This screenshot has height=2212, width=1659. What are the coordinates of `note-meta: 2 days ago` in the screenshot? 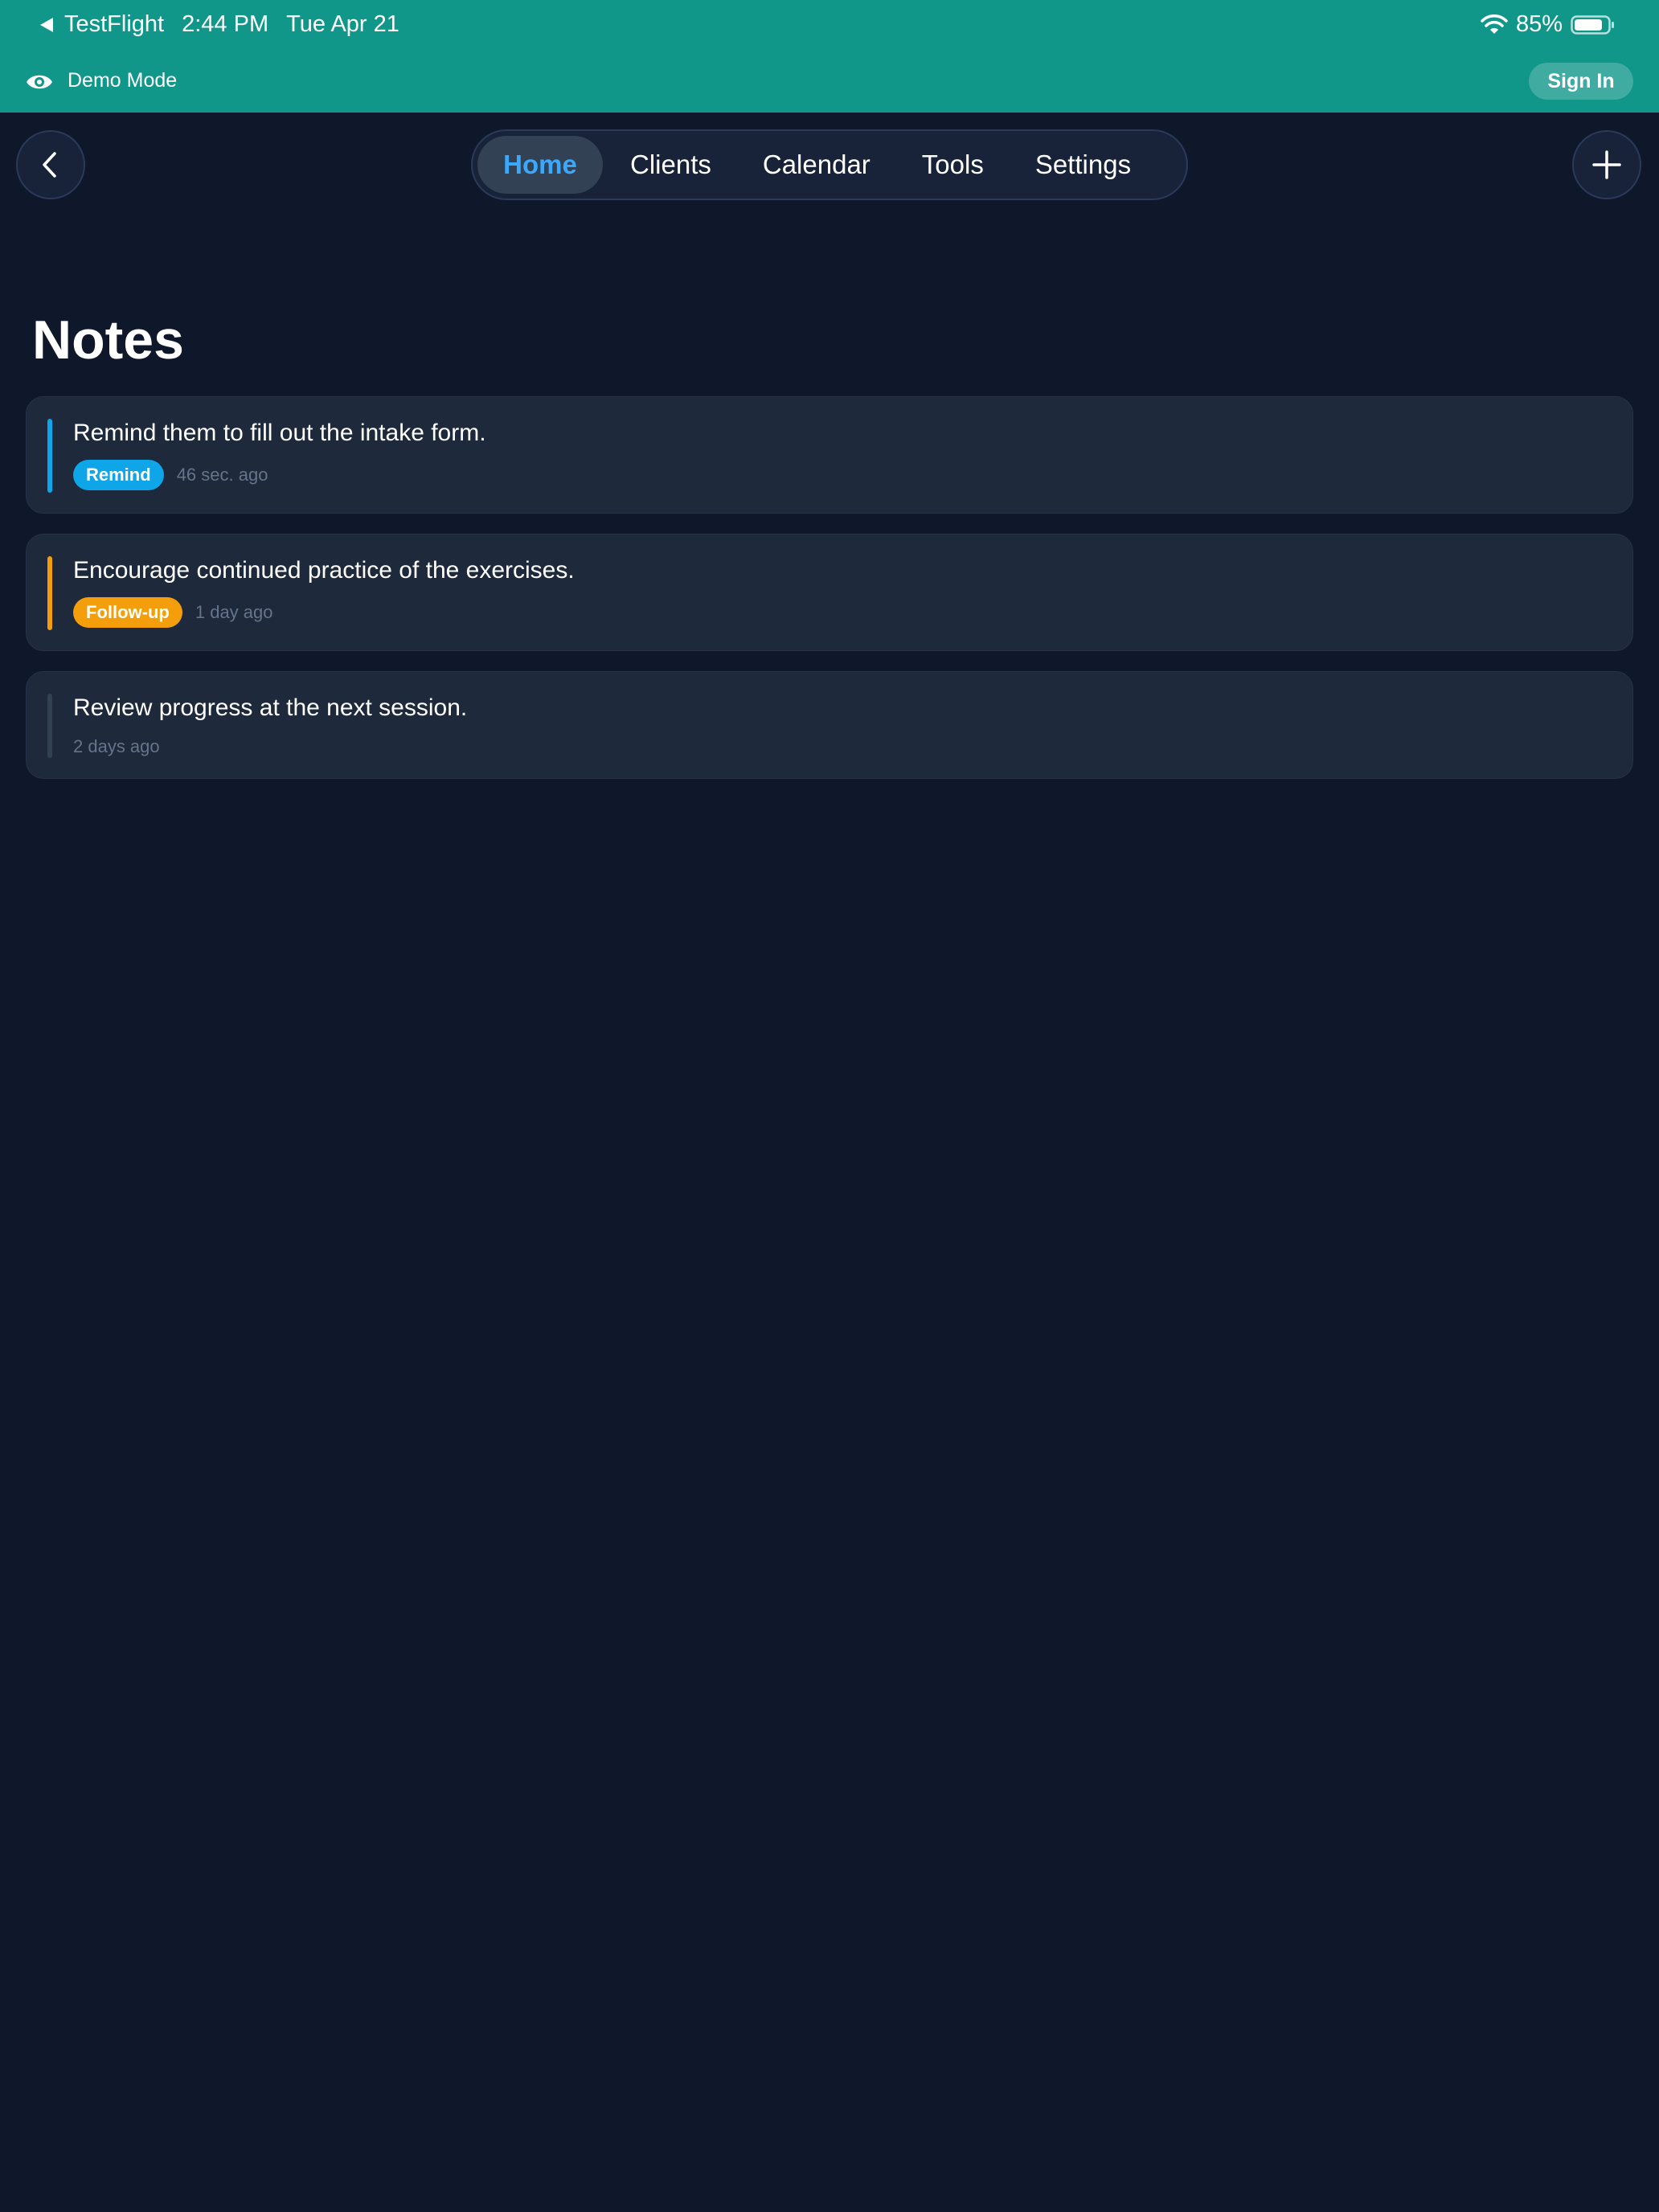 It's located at (116, 746).